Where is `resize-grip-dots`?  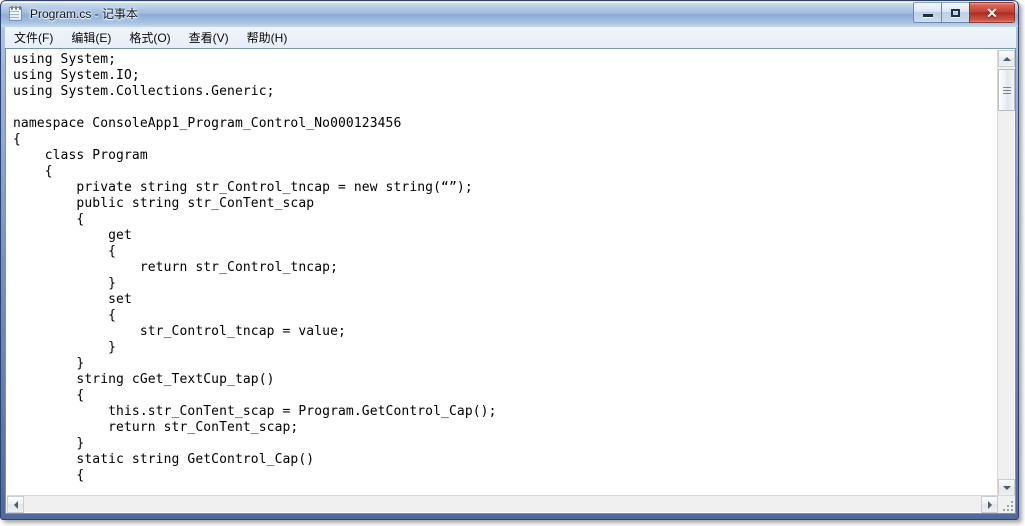
resize-grip-dots is located at coordinates (1007, 505).